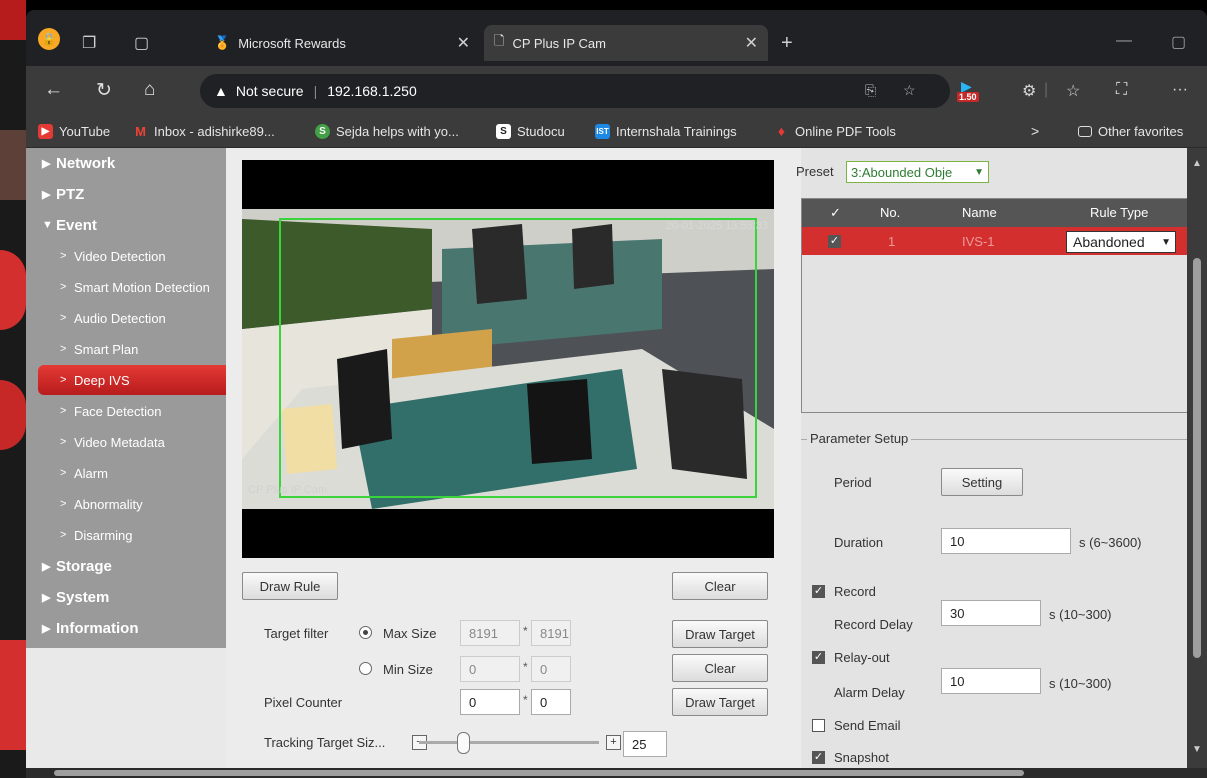  Describe the element at coordinates (365, 668) in the screenshot. I see `min-size-radio` at that location.